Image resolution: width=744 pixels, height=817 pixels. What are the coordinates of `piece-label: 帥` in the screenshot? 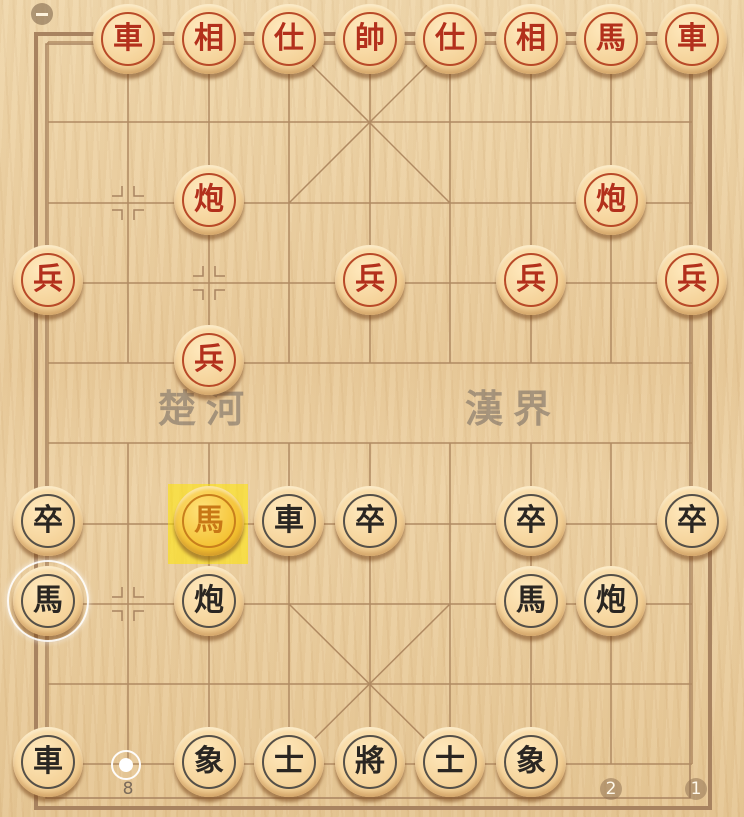 It's located at (370, 39).